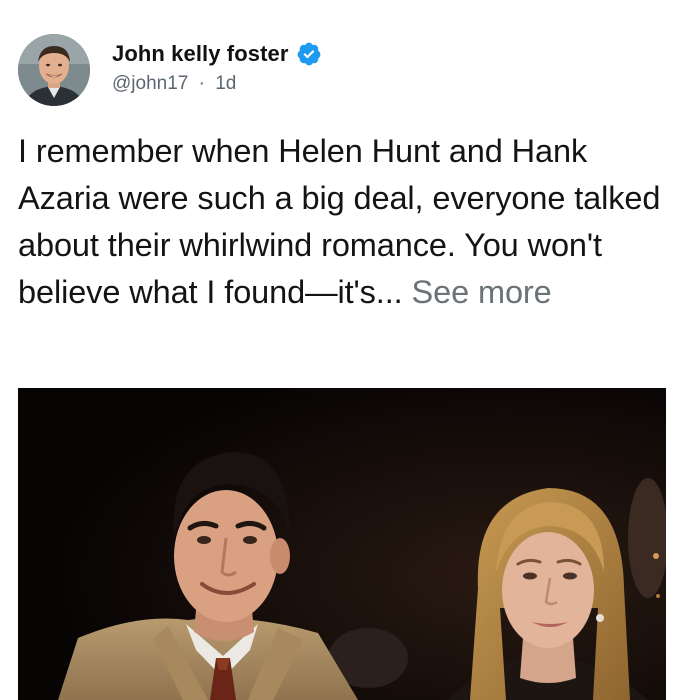 This screenshot has width=700, height=700. I want to click on avatar-photo-icon, so click(54, 70).